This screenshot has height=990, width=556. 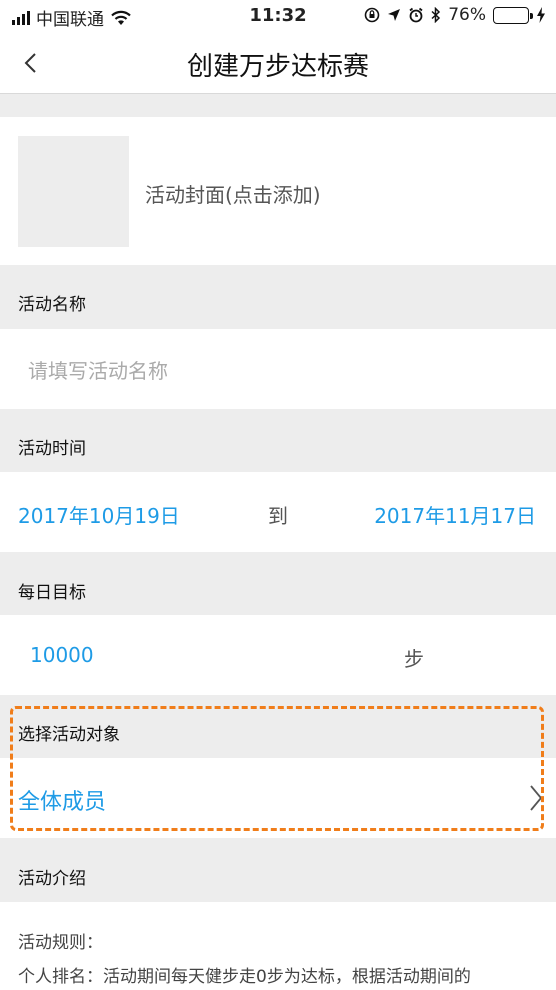 What do you see at coordinates (52, 593) in the screenshot?
I see `daily-goal-label: 每日目标` at bounding box center [52, 593].